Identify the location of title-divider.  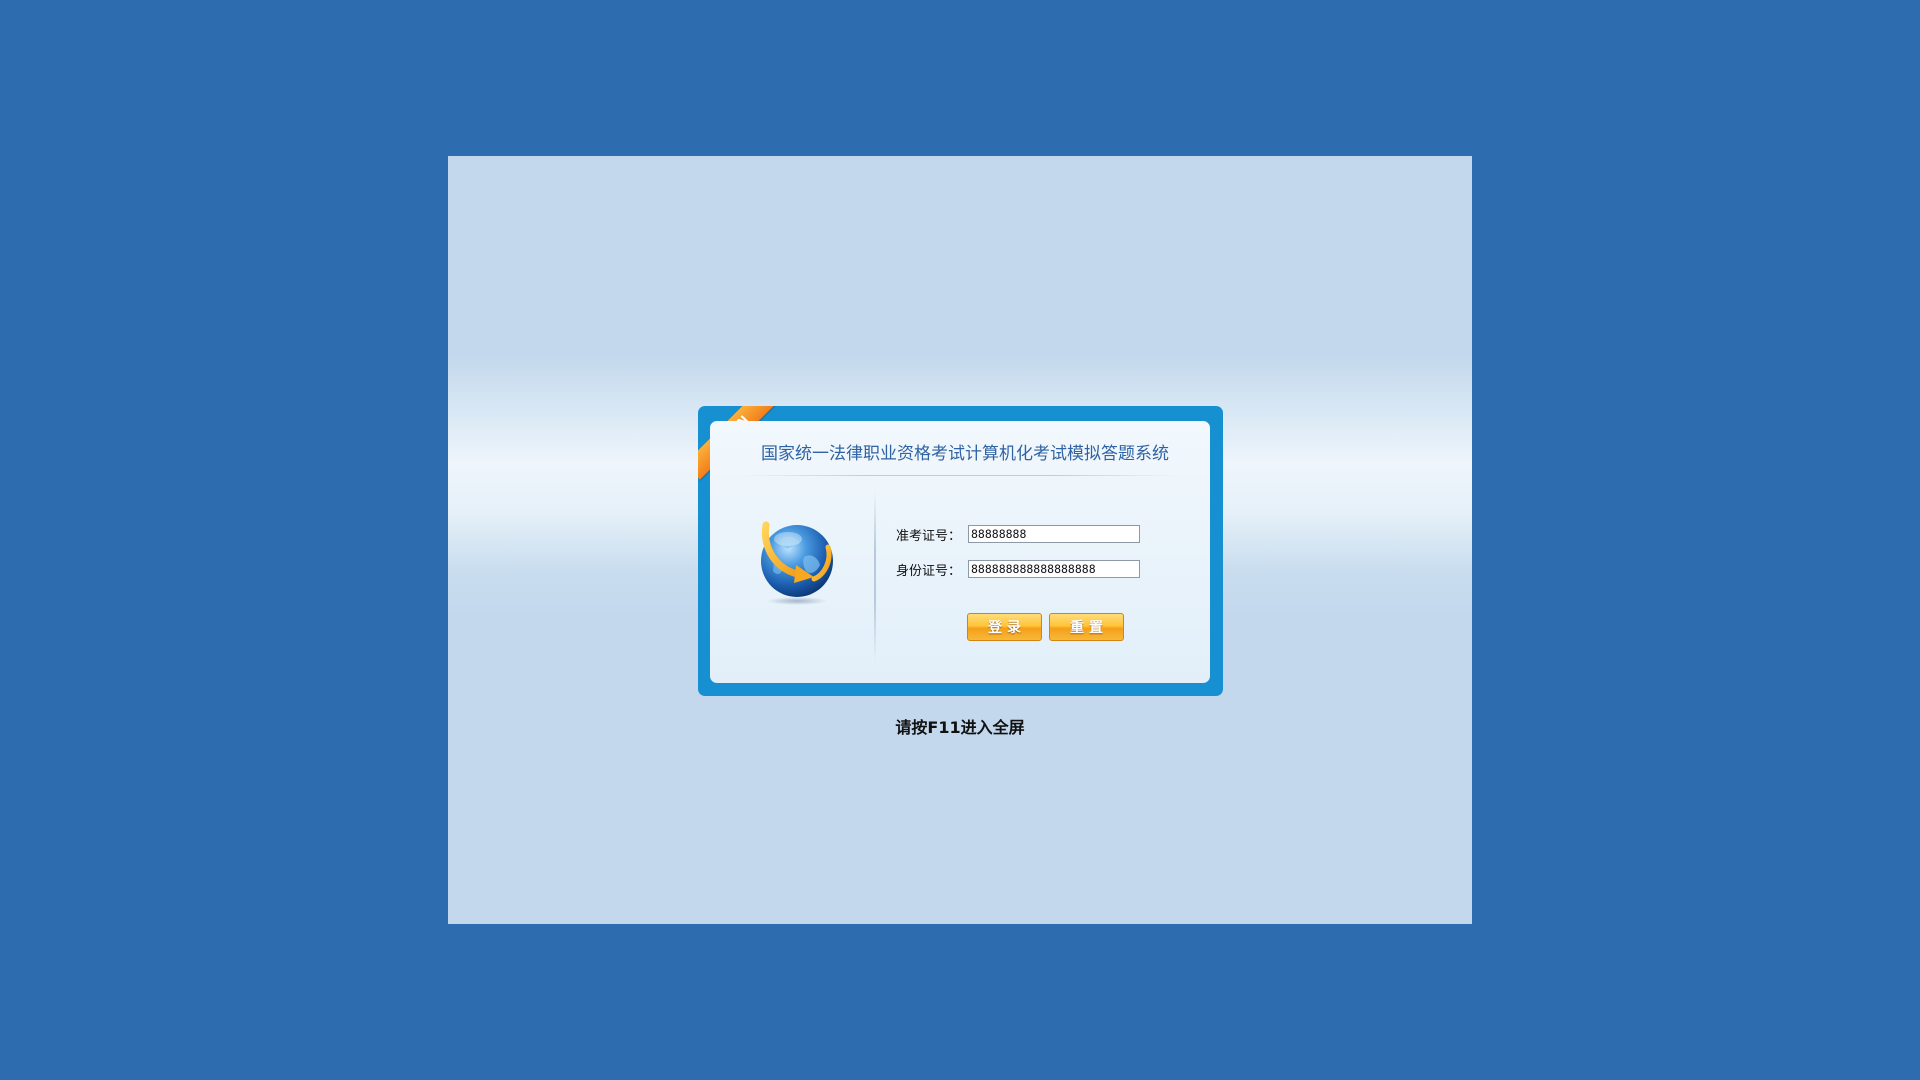
(960, 475).